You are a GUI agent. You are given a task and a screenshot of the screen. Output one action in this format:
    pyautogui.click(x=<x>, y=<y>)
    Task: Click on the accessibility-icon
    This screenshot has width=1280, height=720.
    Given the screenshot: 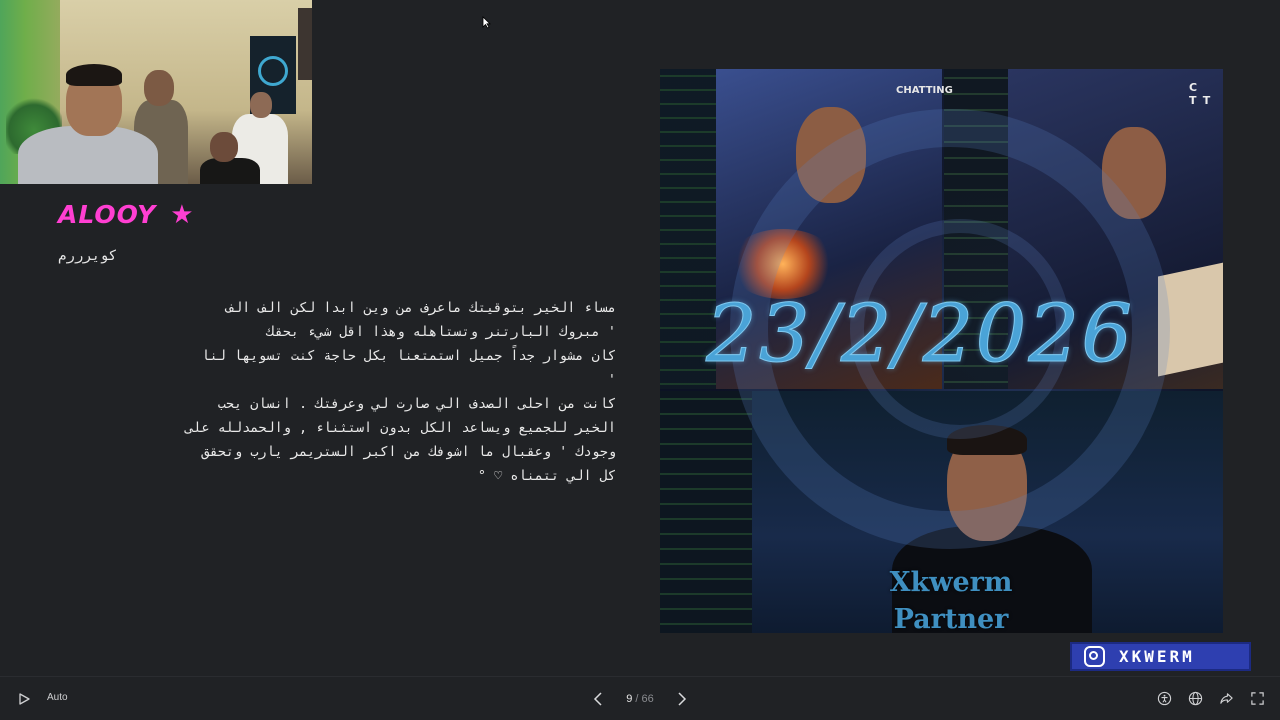 What is the action you would take?
    pyautogui.click(x=1164, y=698)
    